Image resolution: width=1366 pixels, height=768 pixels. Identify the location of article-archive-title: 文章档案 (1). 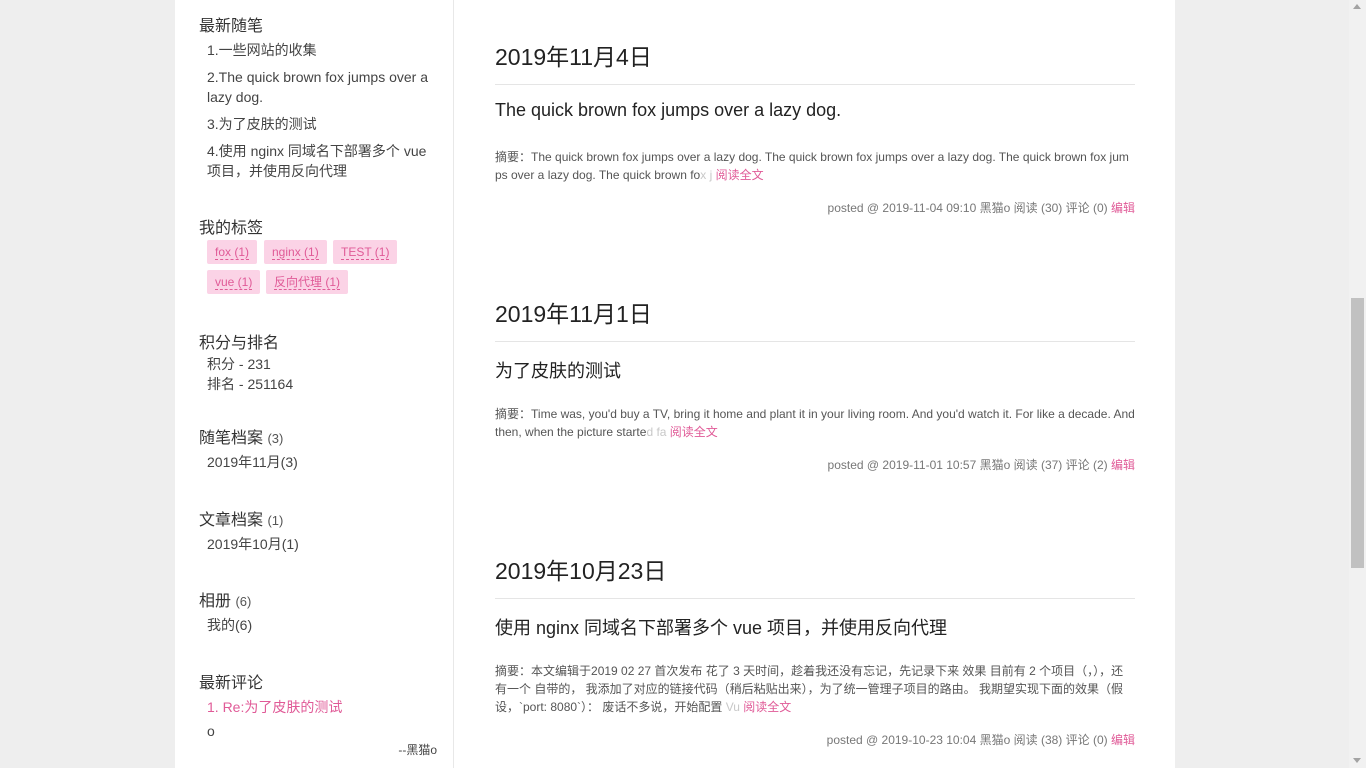
(241, 518).